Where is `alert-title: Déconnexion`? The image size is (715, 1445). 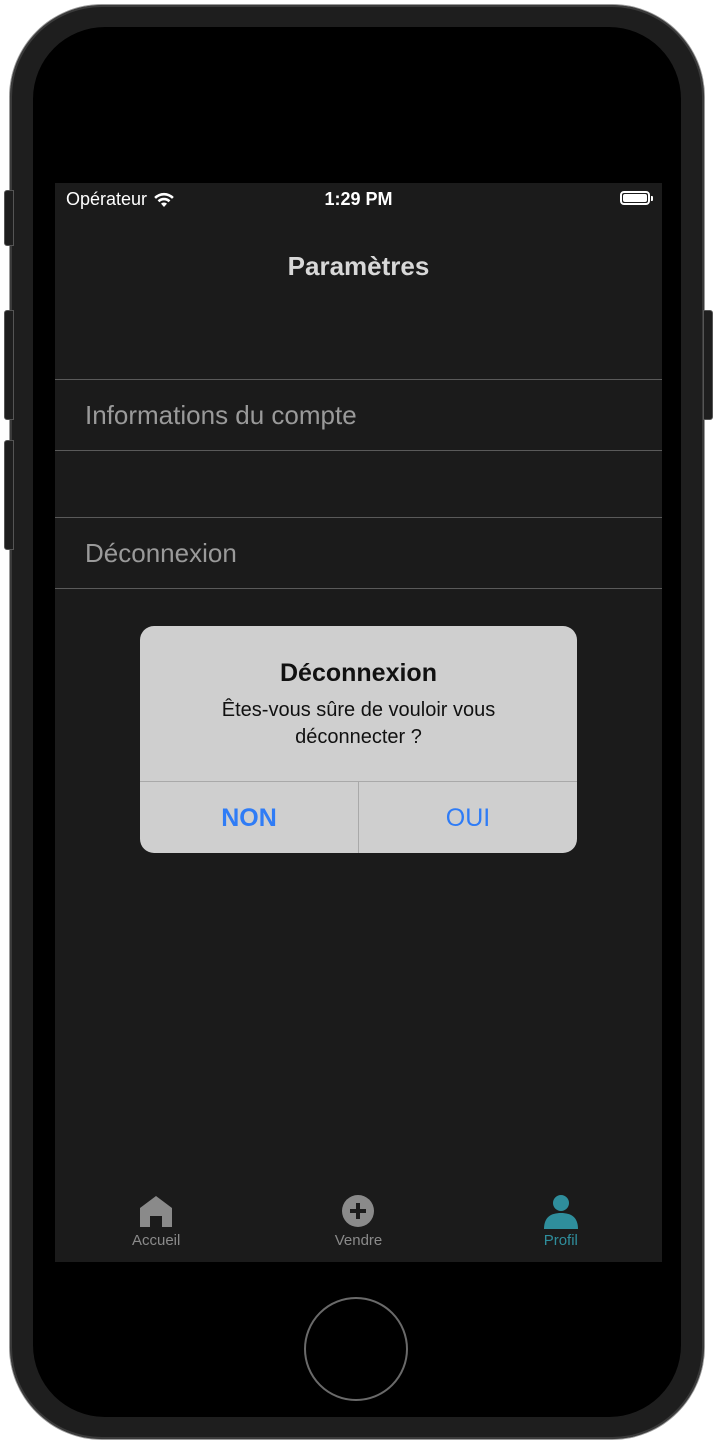
alert-title: Déconnexion is located at coordinates (358, 673).